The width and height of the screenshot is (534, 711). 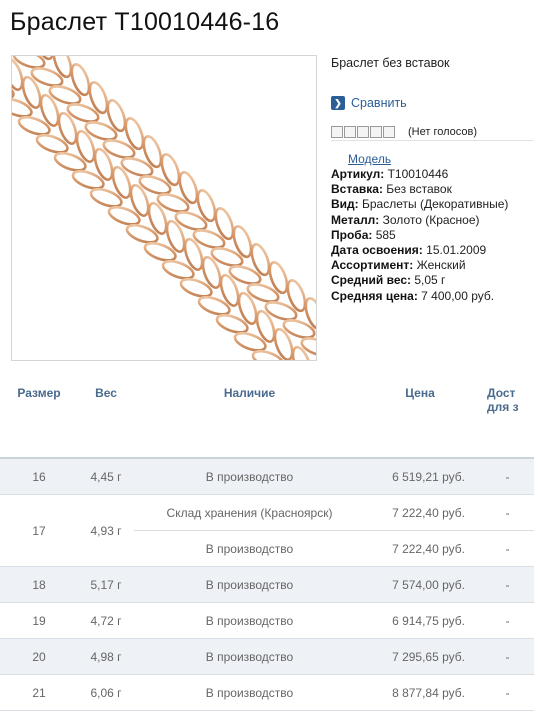 What do you see at coordinates (352, 234) in the screenshot?
I see `attribute-label: Проба:` at bounding box center [352, 234].